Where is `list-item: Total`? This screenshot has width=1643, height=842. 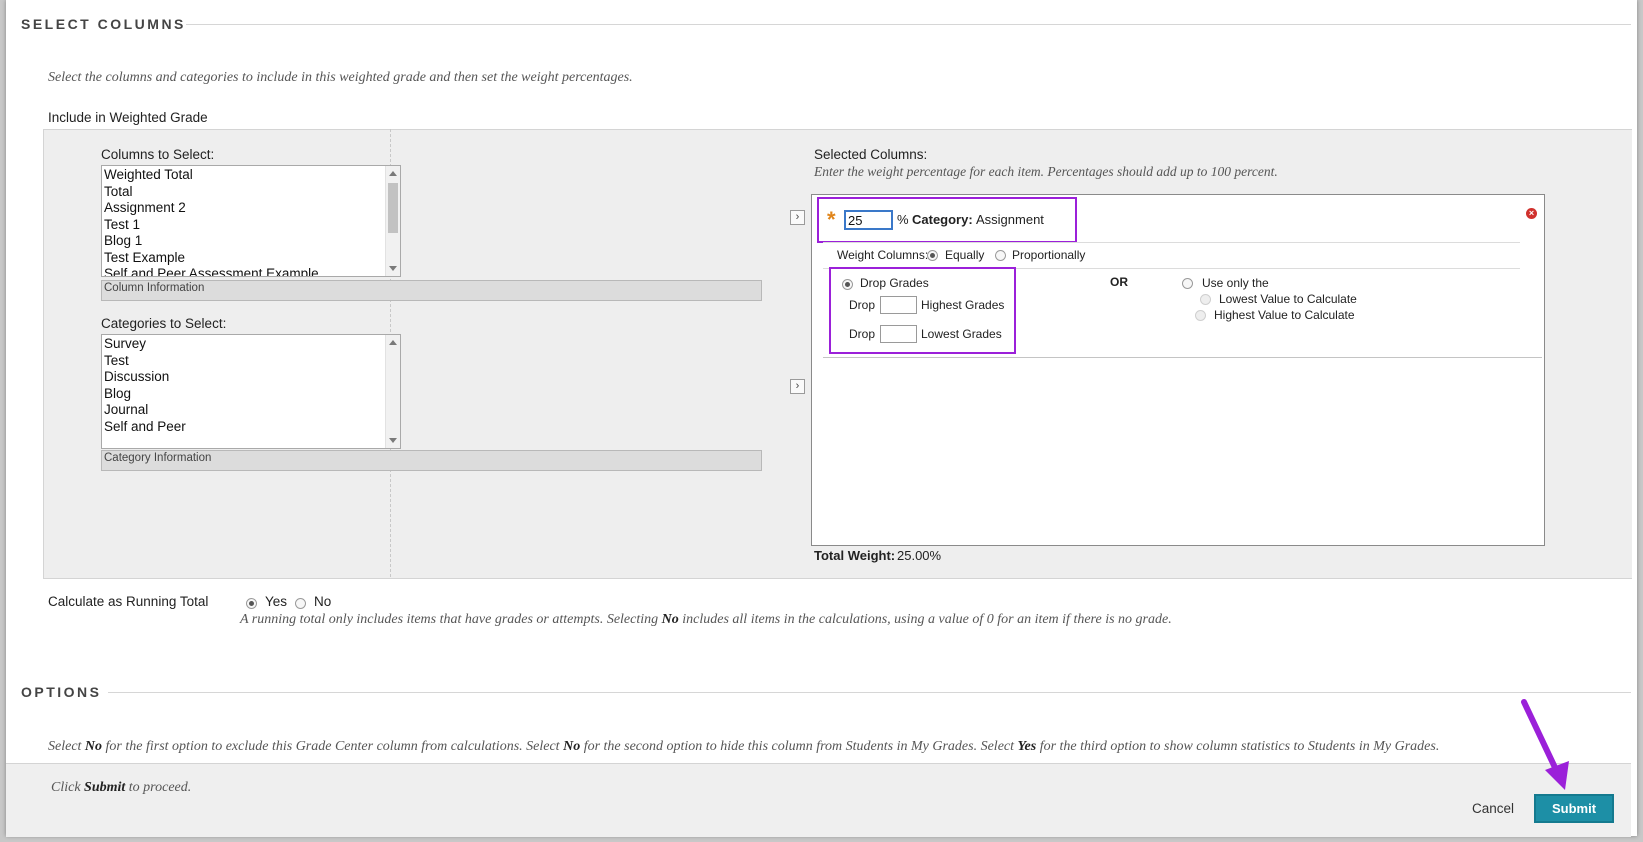 list-item: Total is located at coordinates (251, 192).